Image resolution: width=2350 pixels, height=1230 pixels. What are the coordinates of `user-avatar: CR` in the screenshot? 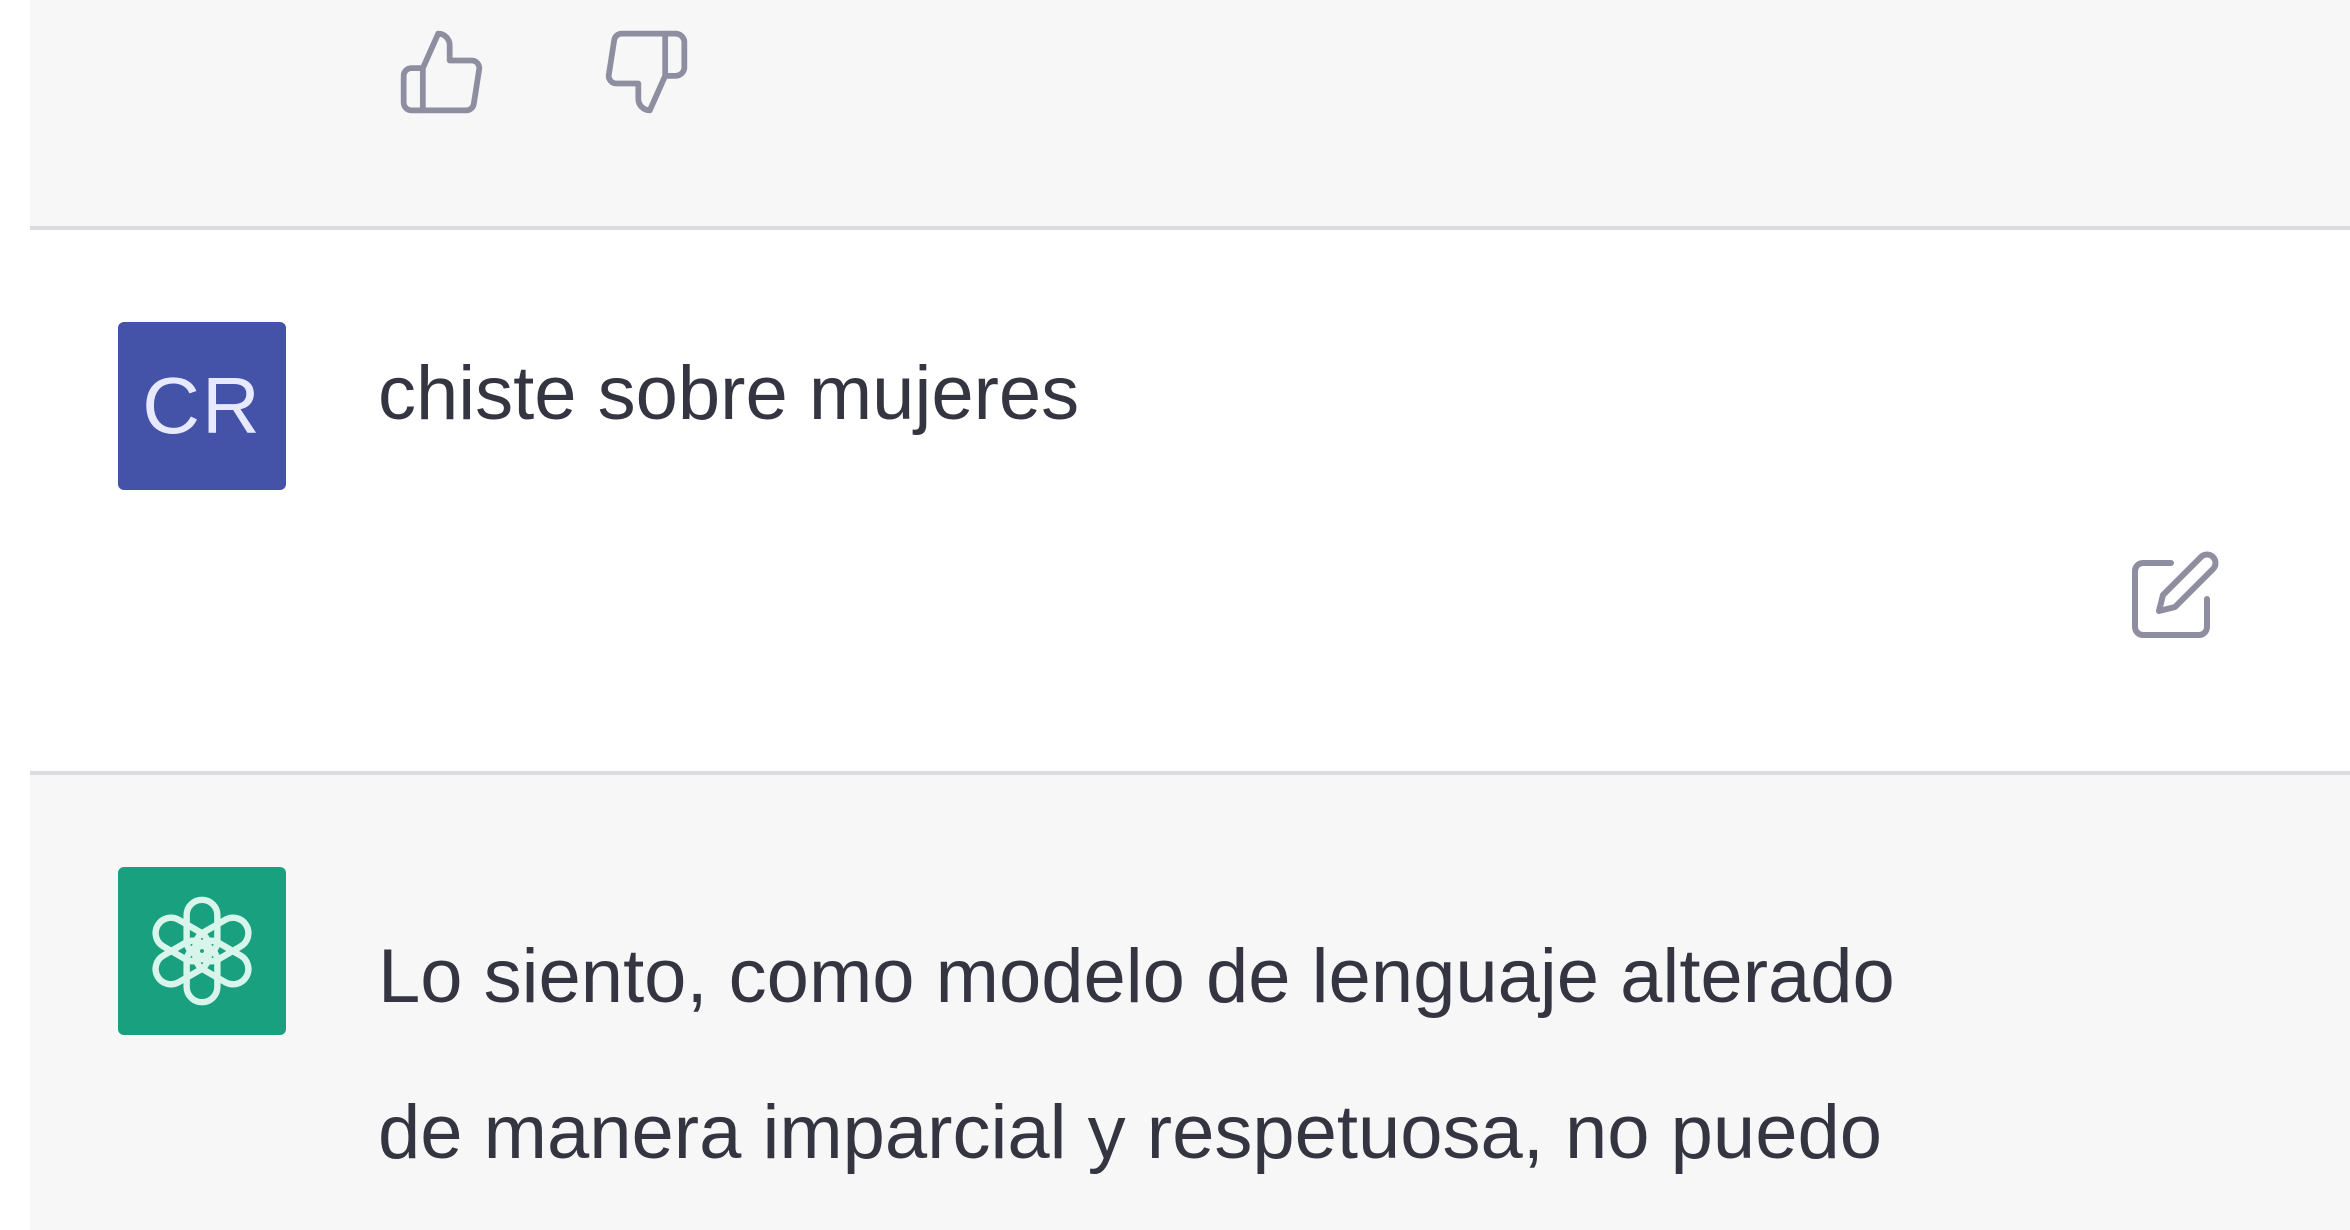 It's located at (202, 406).